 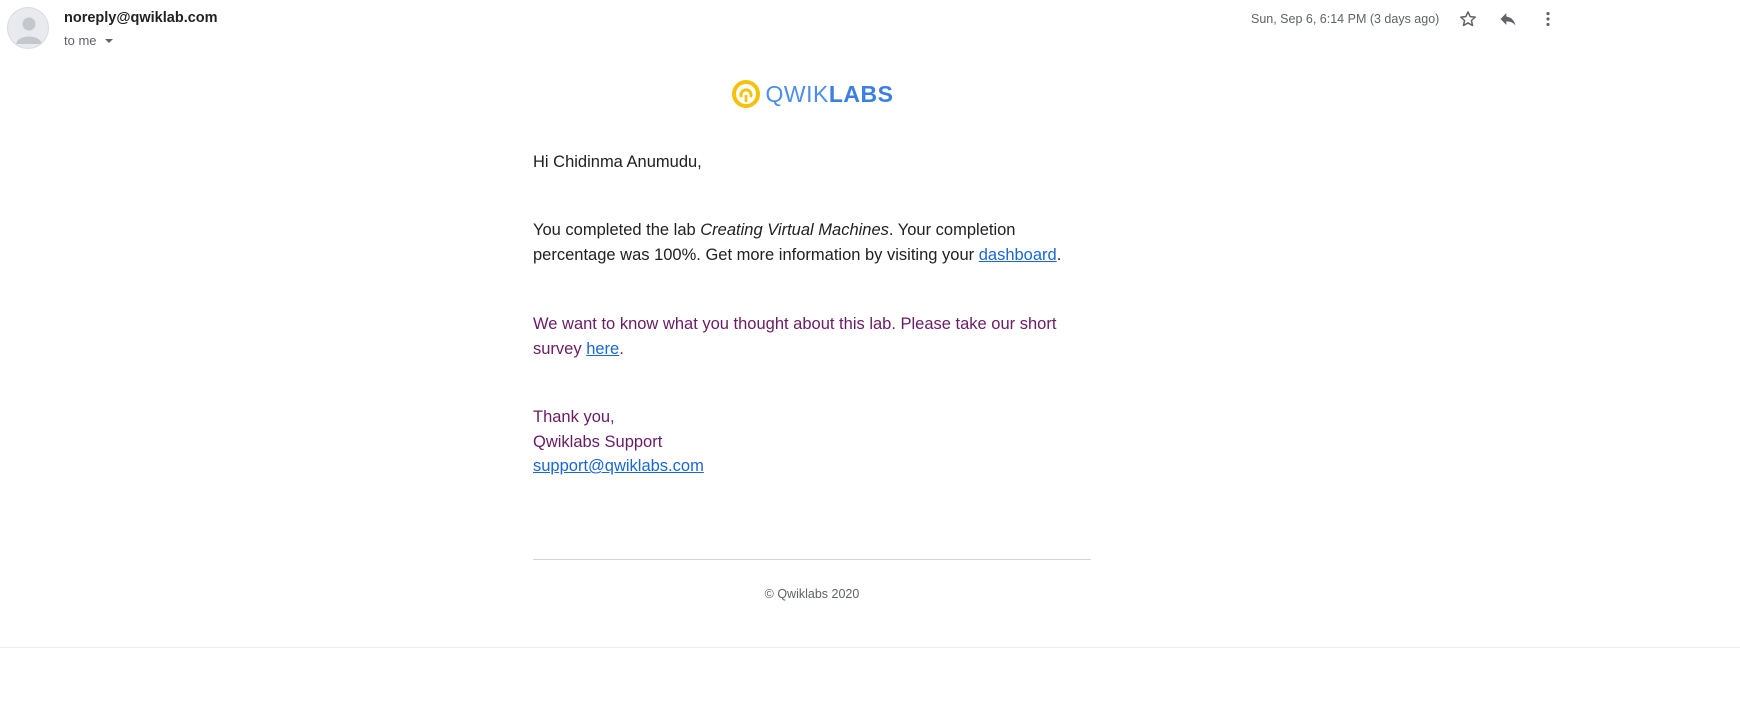 I want to click on star-icon, so click(x=1468, y=19).